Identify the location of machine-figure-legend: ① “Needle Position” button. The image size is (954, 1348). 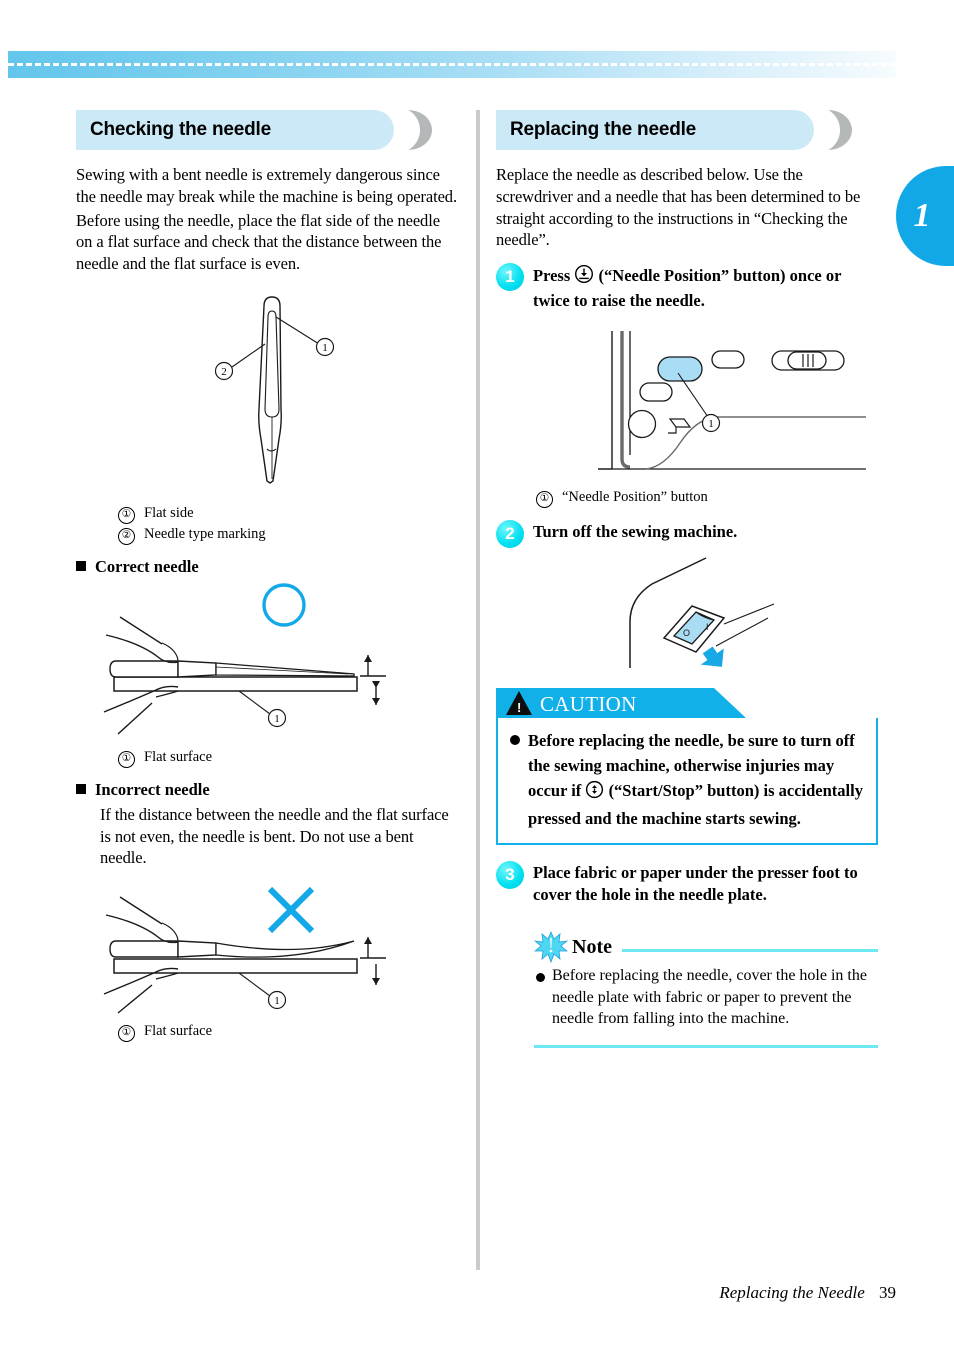
(687, 497).